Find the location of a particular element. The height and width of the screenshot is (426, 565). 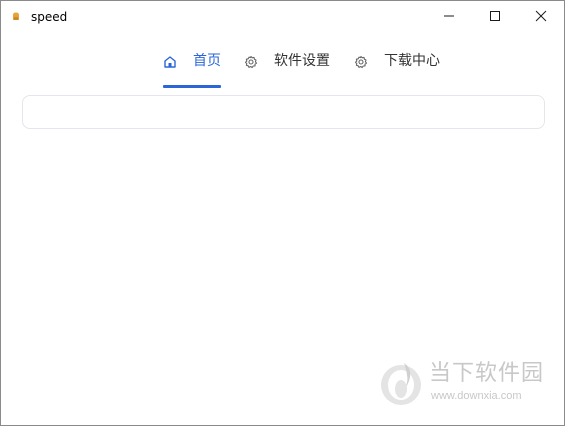

window-title: speed is located at coordinates (49, 17).